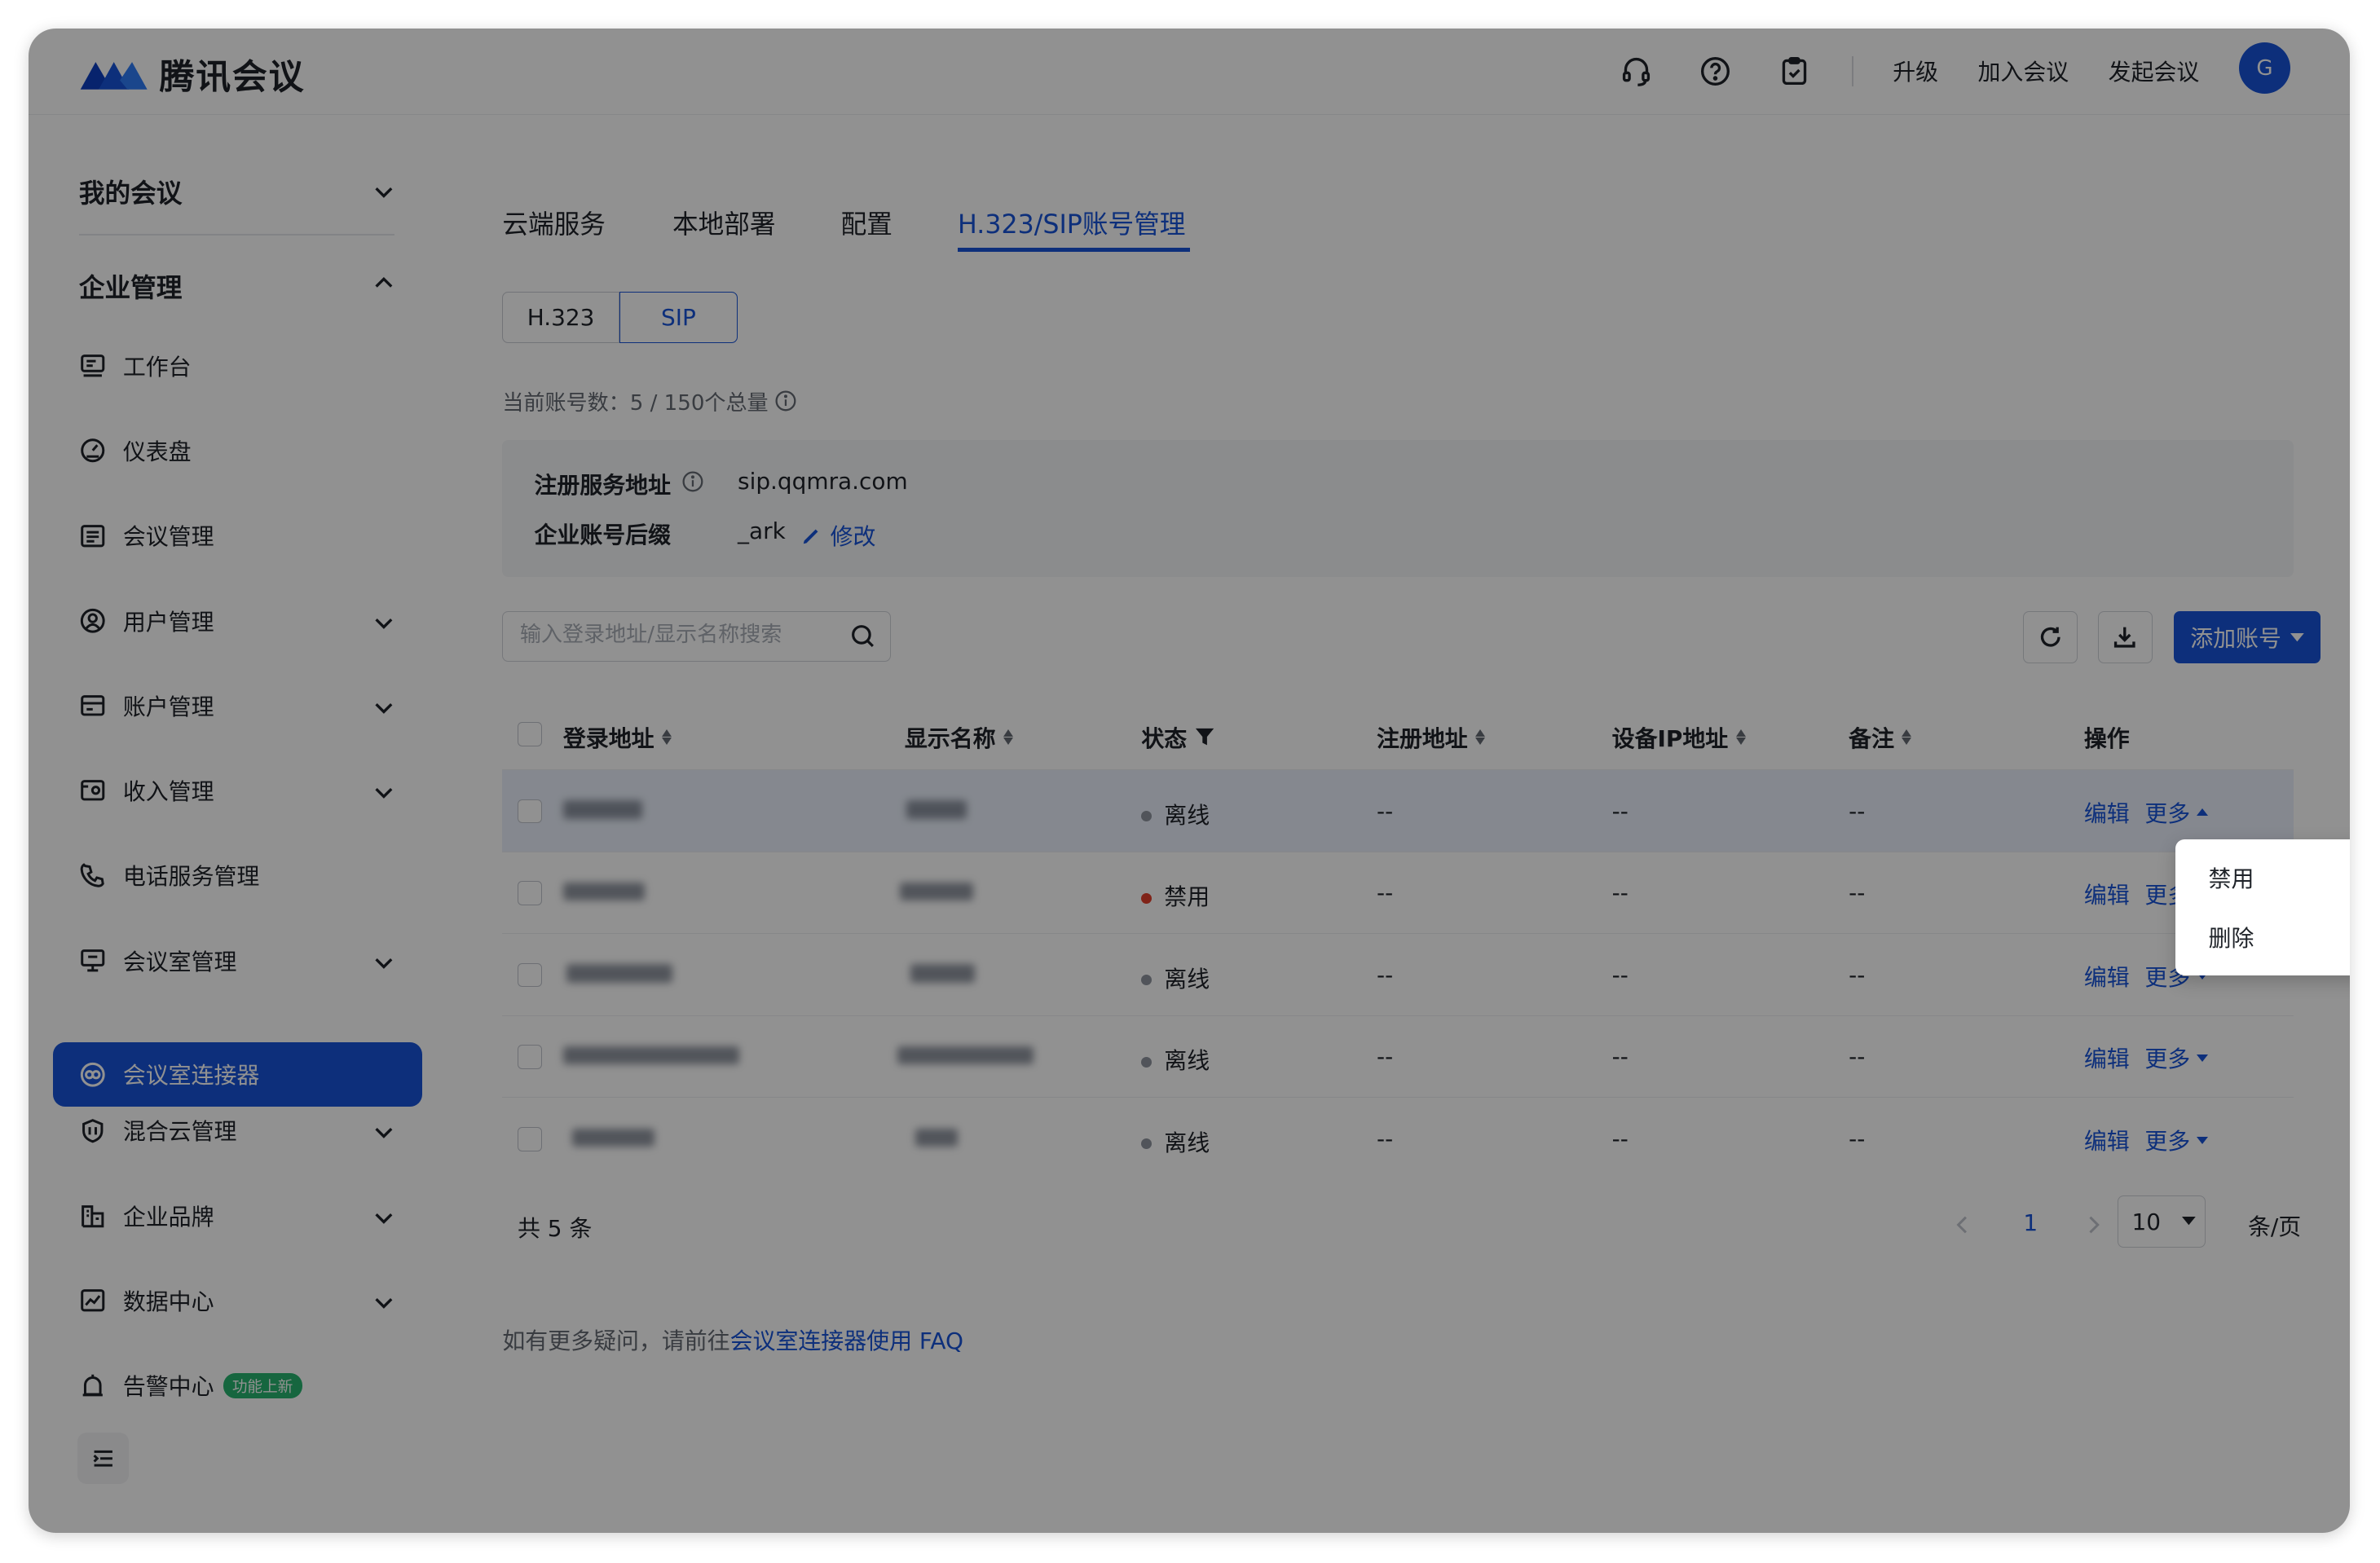 The height and width of the screenshot is (1563, 2380). What do you see at coordinates (1178, 737) in the screenshot?
I see `column-status: 状态` at bounding box center [1178, 737].